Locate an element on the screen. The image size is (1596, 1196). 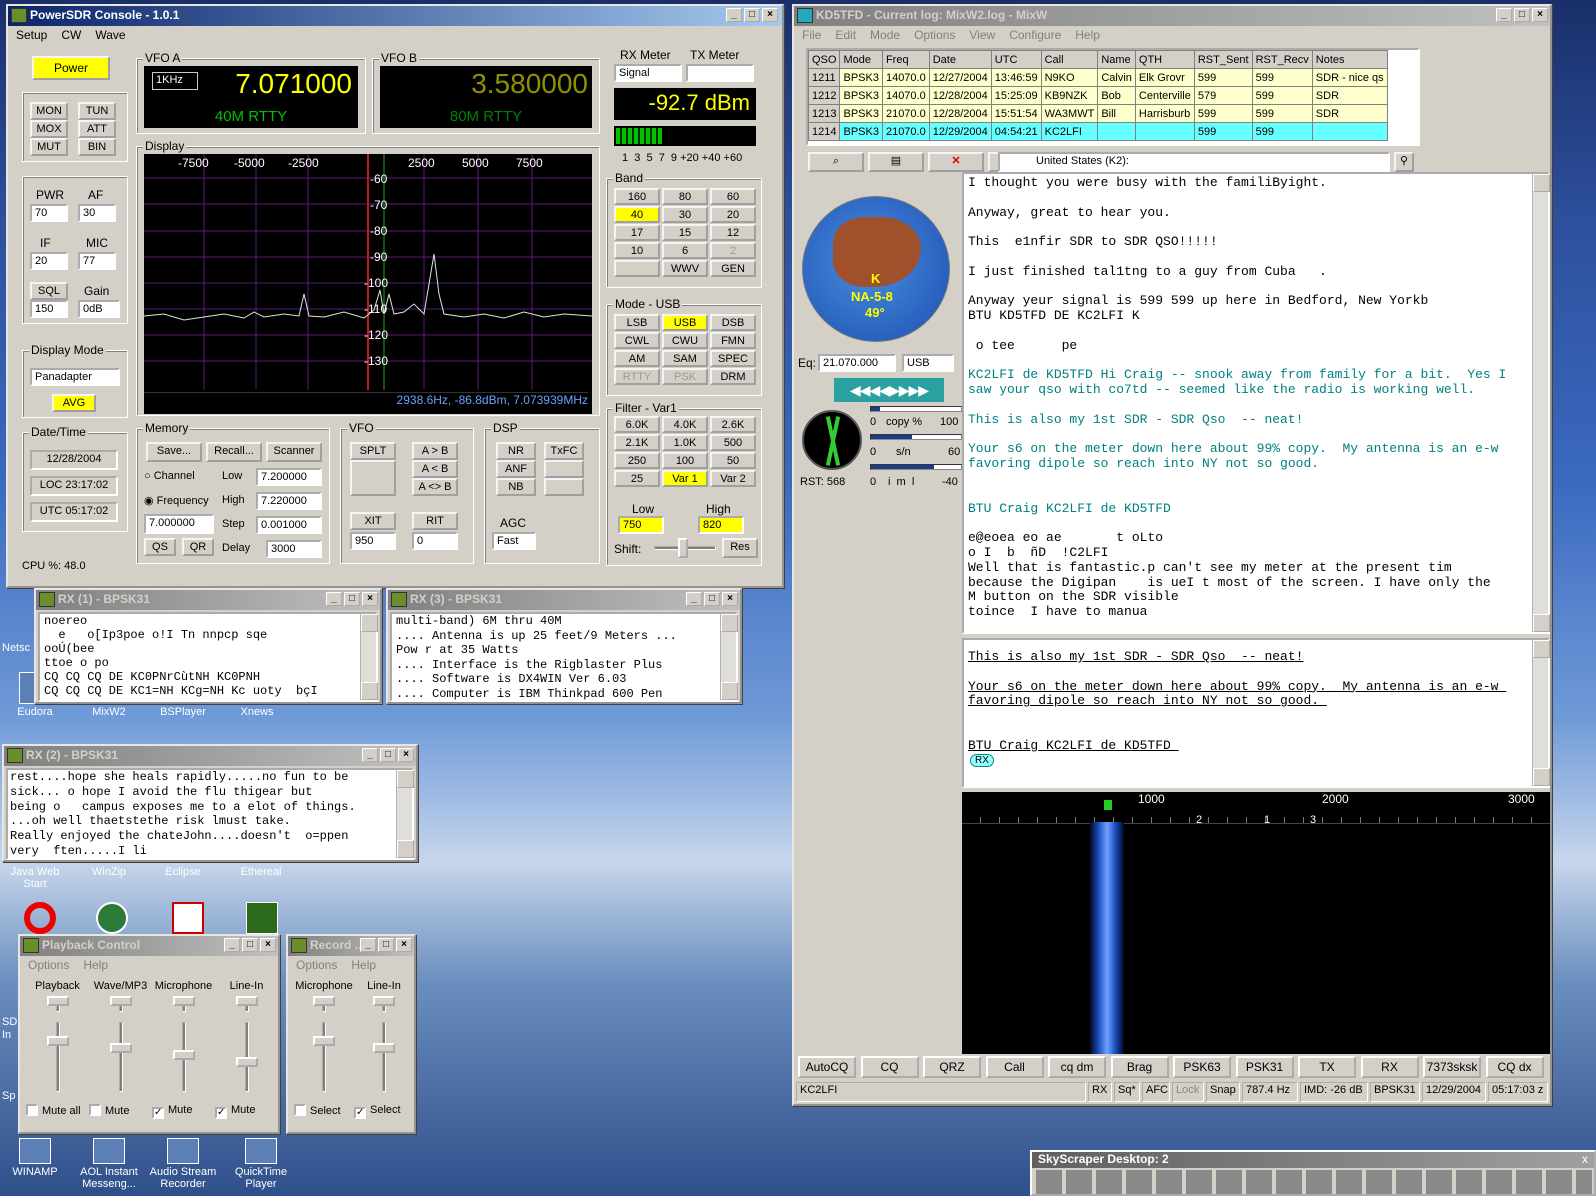
memory-scanner-button: Scanner is located at coordinates (294, 452).